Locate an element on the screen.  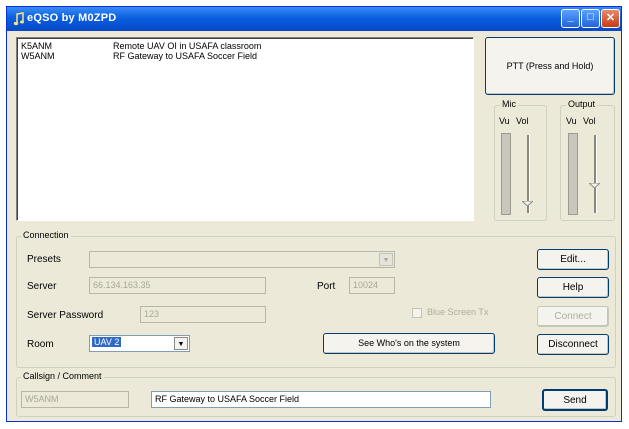
comment-value: RF Gateway to USAFA Soccer Field is located at coordinates (227, 399).